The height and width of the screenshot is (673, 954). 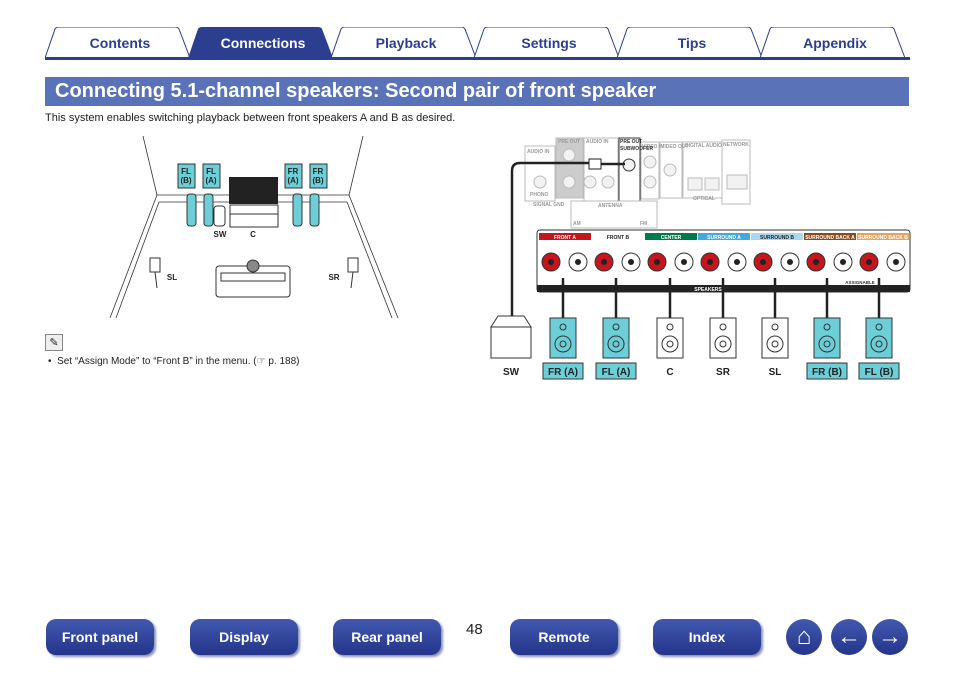 What do you see at coordinates (775, 372) in the screenshot?
I see `speaker-label: SL` at bounding box center [775, 372].